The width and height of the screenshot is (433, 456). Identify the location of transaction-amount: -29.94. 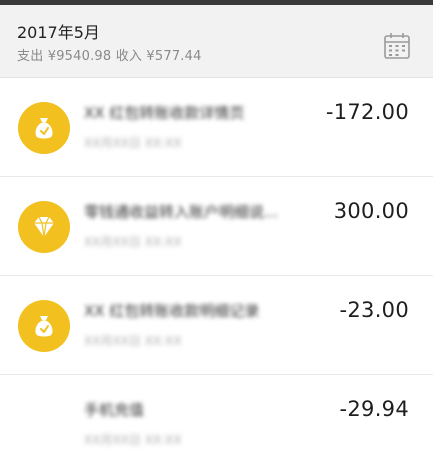
(374, 409).